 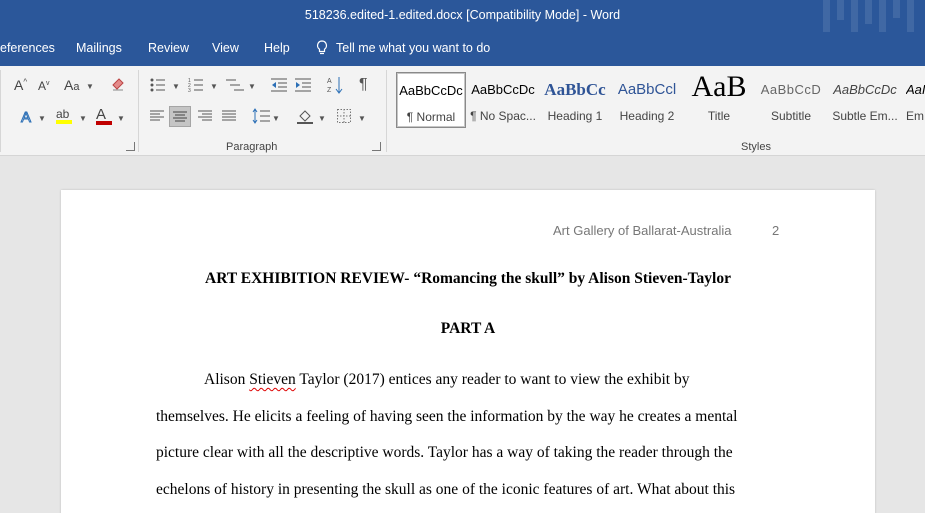 I want to click on show-formatting-button: ¶, so click(x=363, y=85).